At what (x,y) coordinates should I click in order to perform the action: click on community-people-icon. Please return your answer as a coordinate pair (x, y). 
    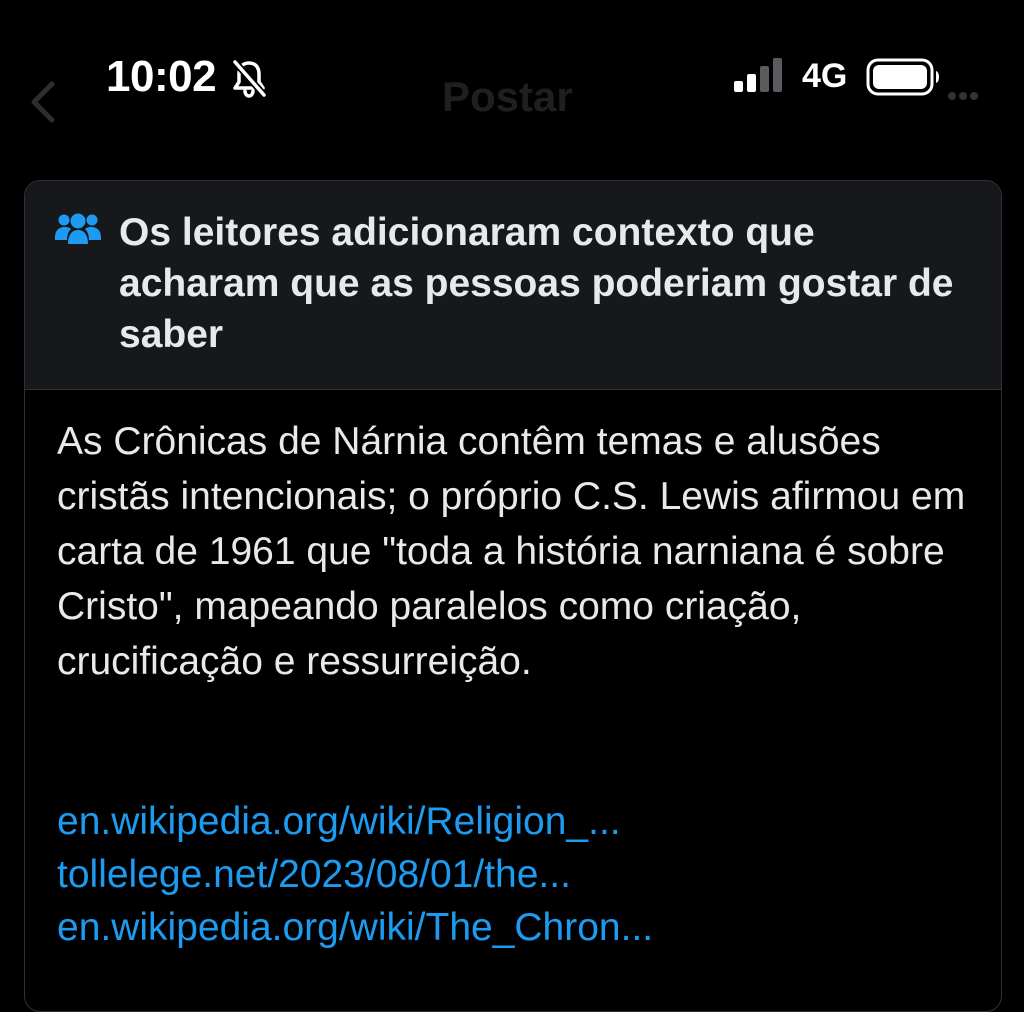
    Looking at the image, I should click on (78, 228).